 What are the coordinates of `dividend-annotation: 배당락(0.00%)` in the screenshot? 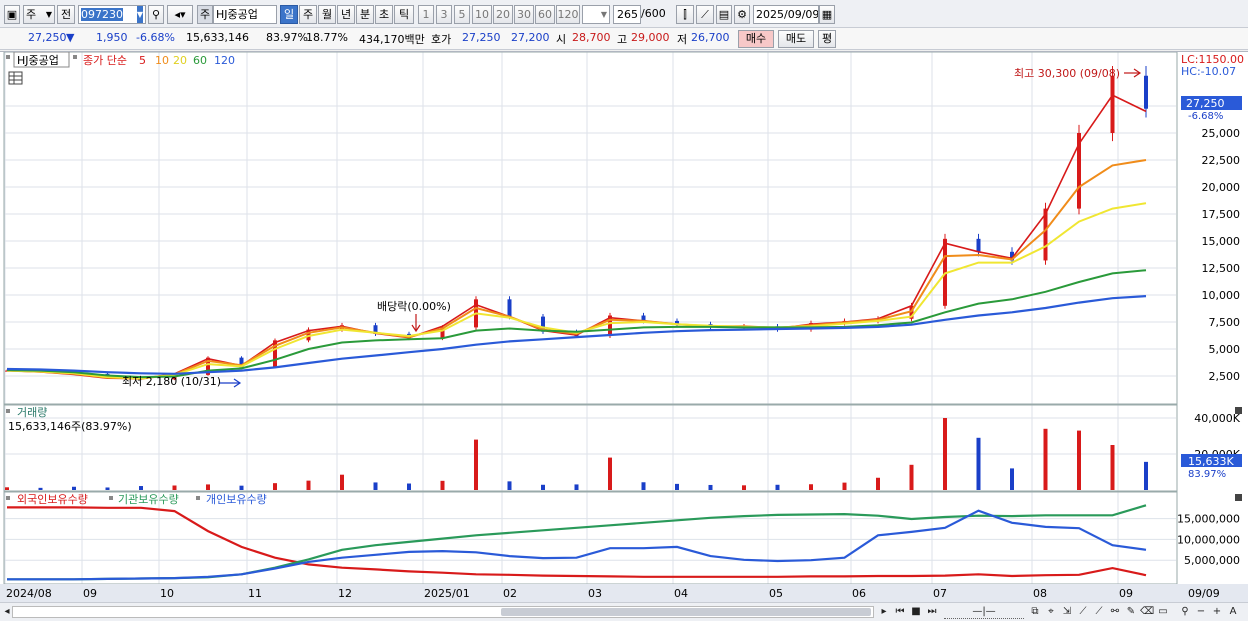 It's located at (414, 306).